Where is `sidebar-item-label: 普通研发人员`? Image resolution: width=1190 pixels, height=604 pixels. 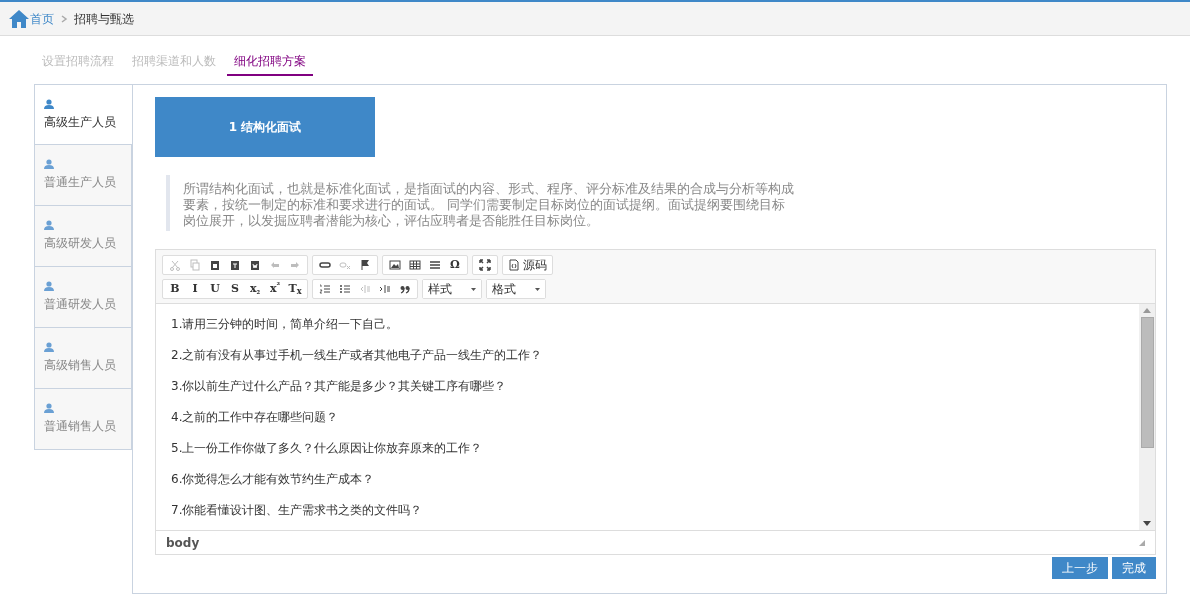
sidebar-item-label: 普通研发人员 is located at coordinates (80, 304).